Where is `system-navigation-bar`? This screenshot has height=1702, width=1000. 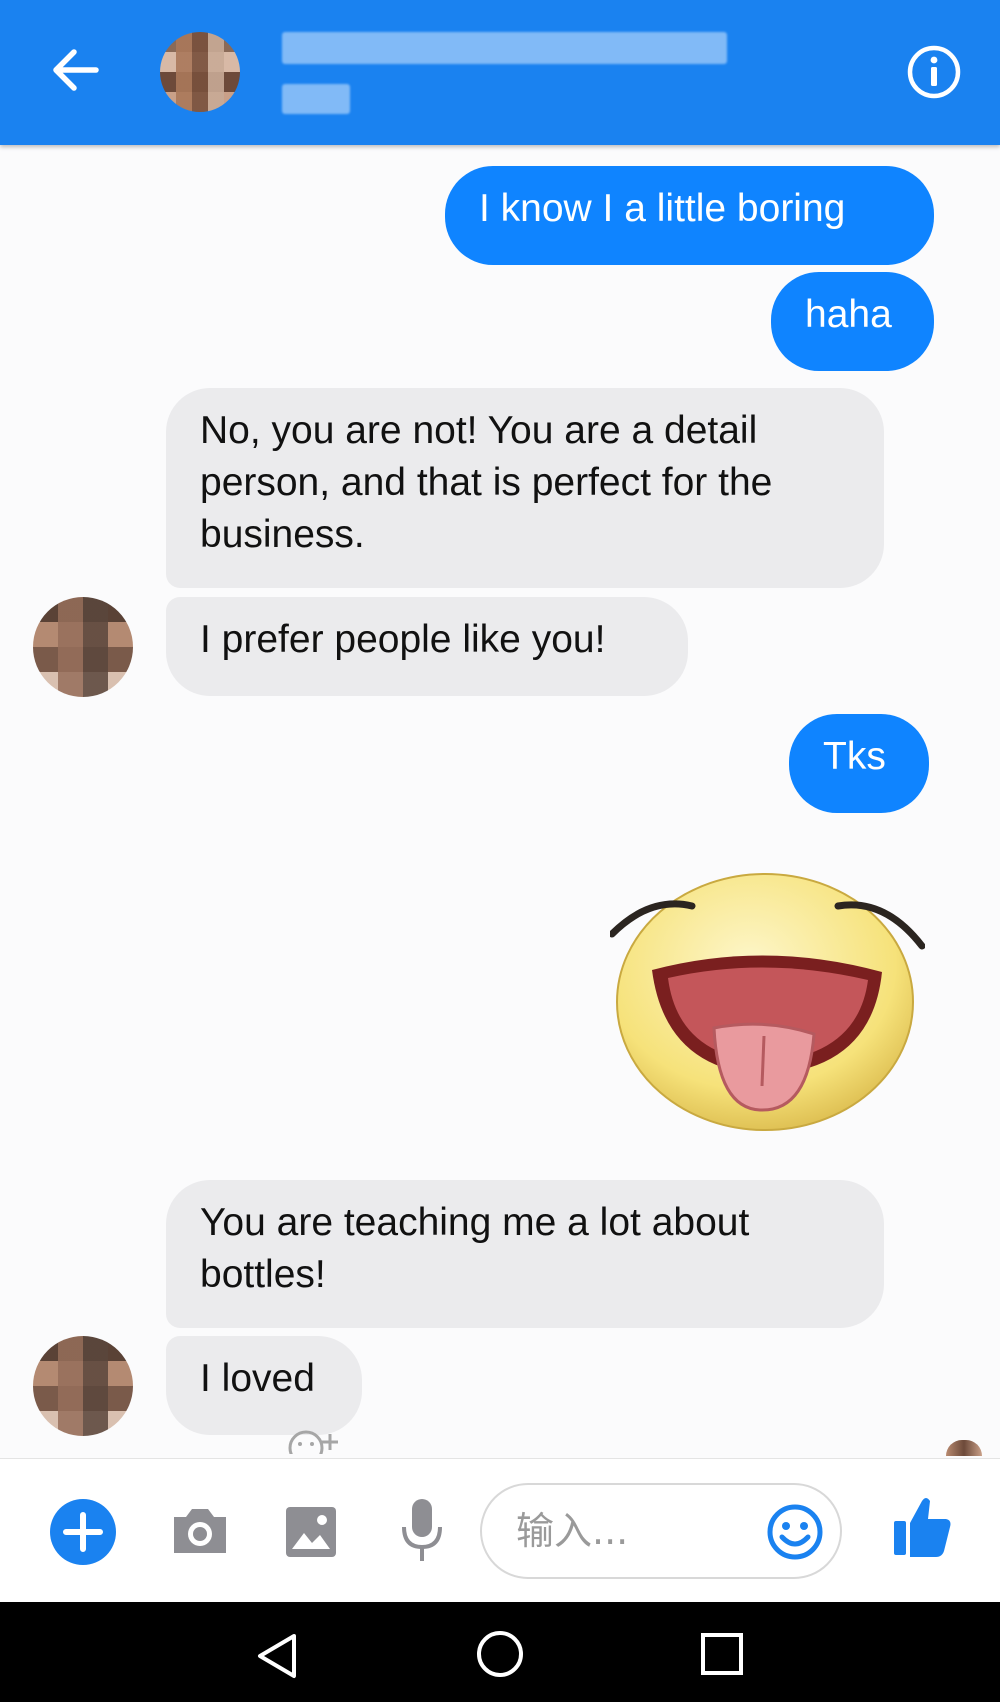
system-navigation-bar is located at coordinates (500, 1652).